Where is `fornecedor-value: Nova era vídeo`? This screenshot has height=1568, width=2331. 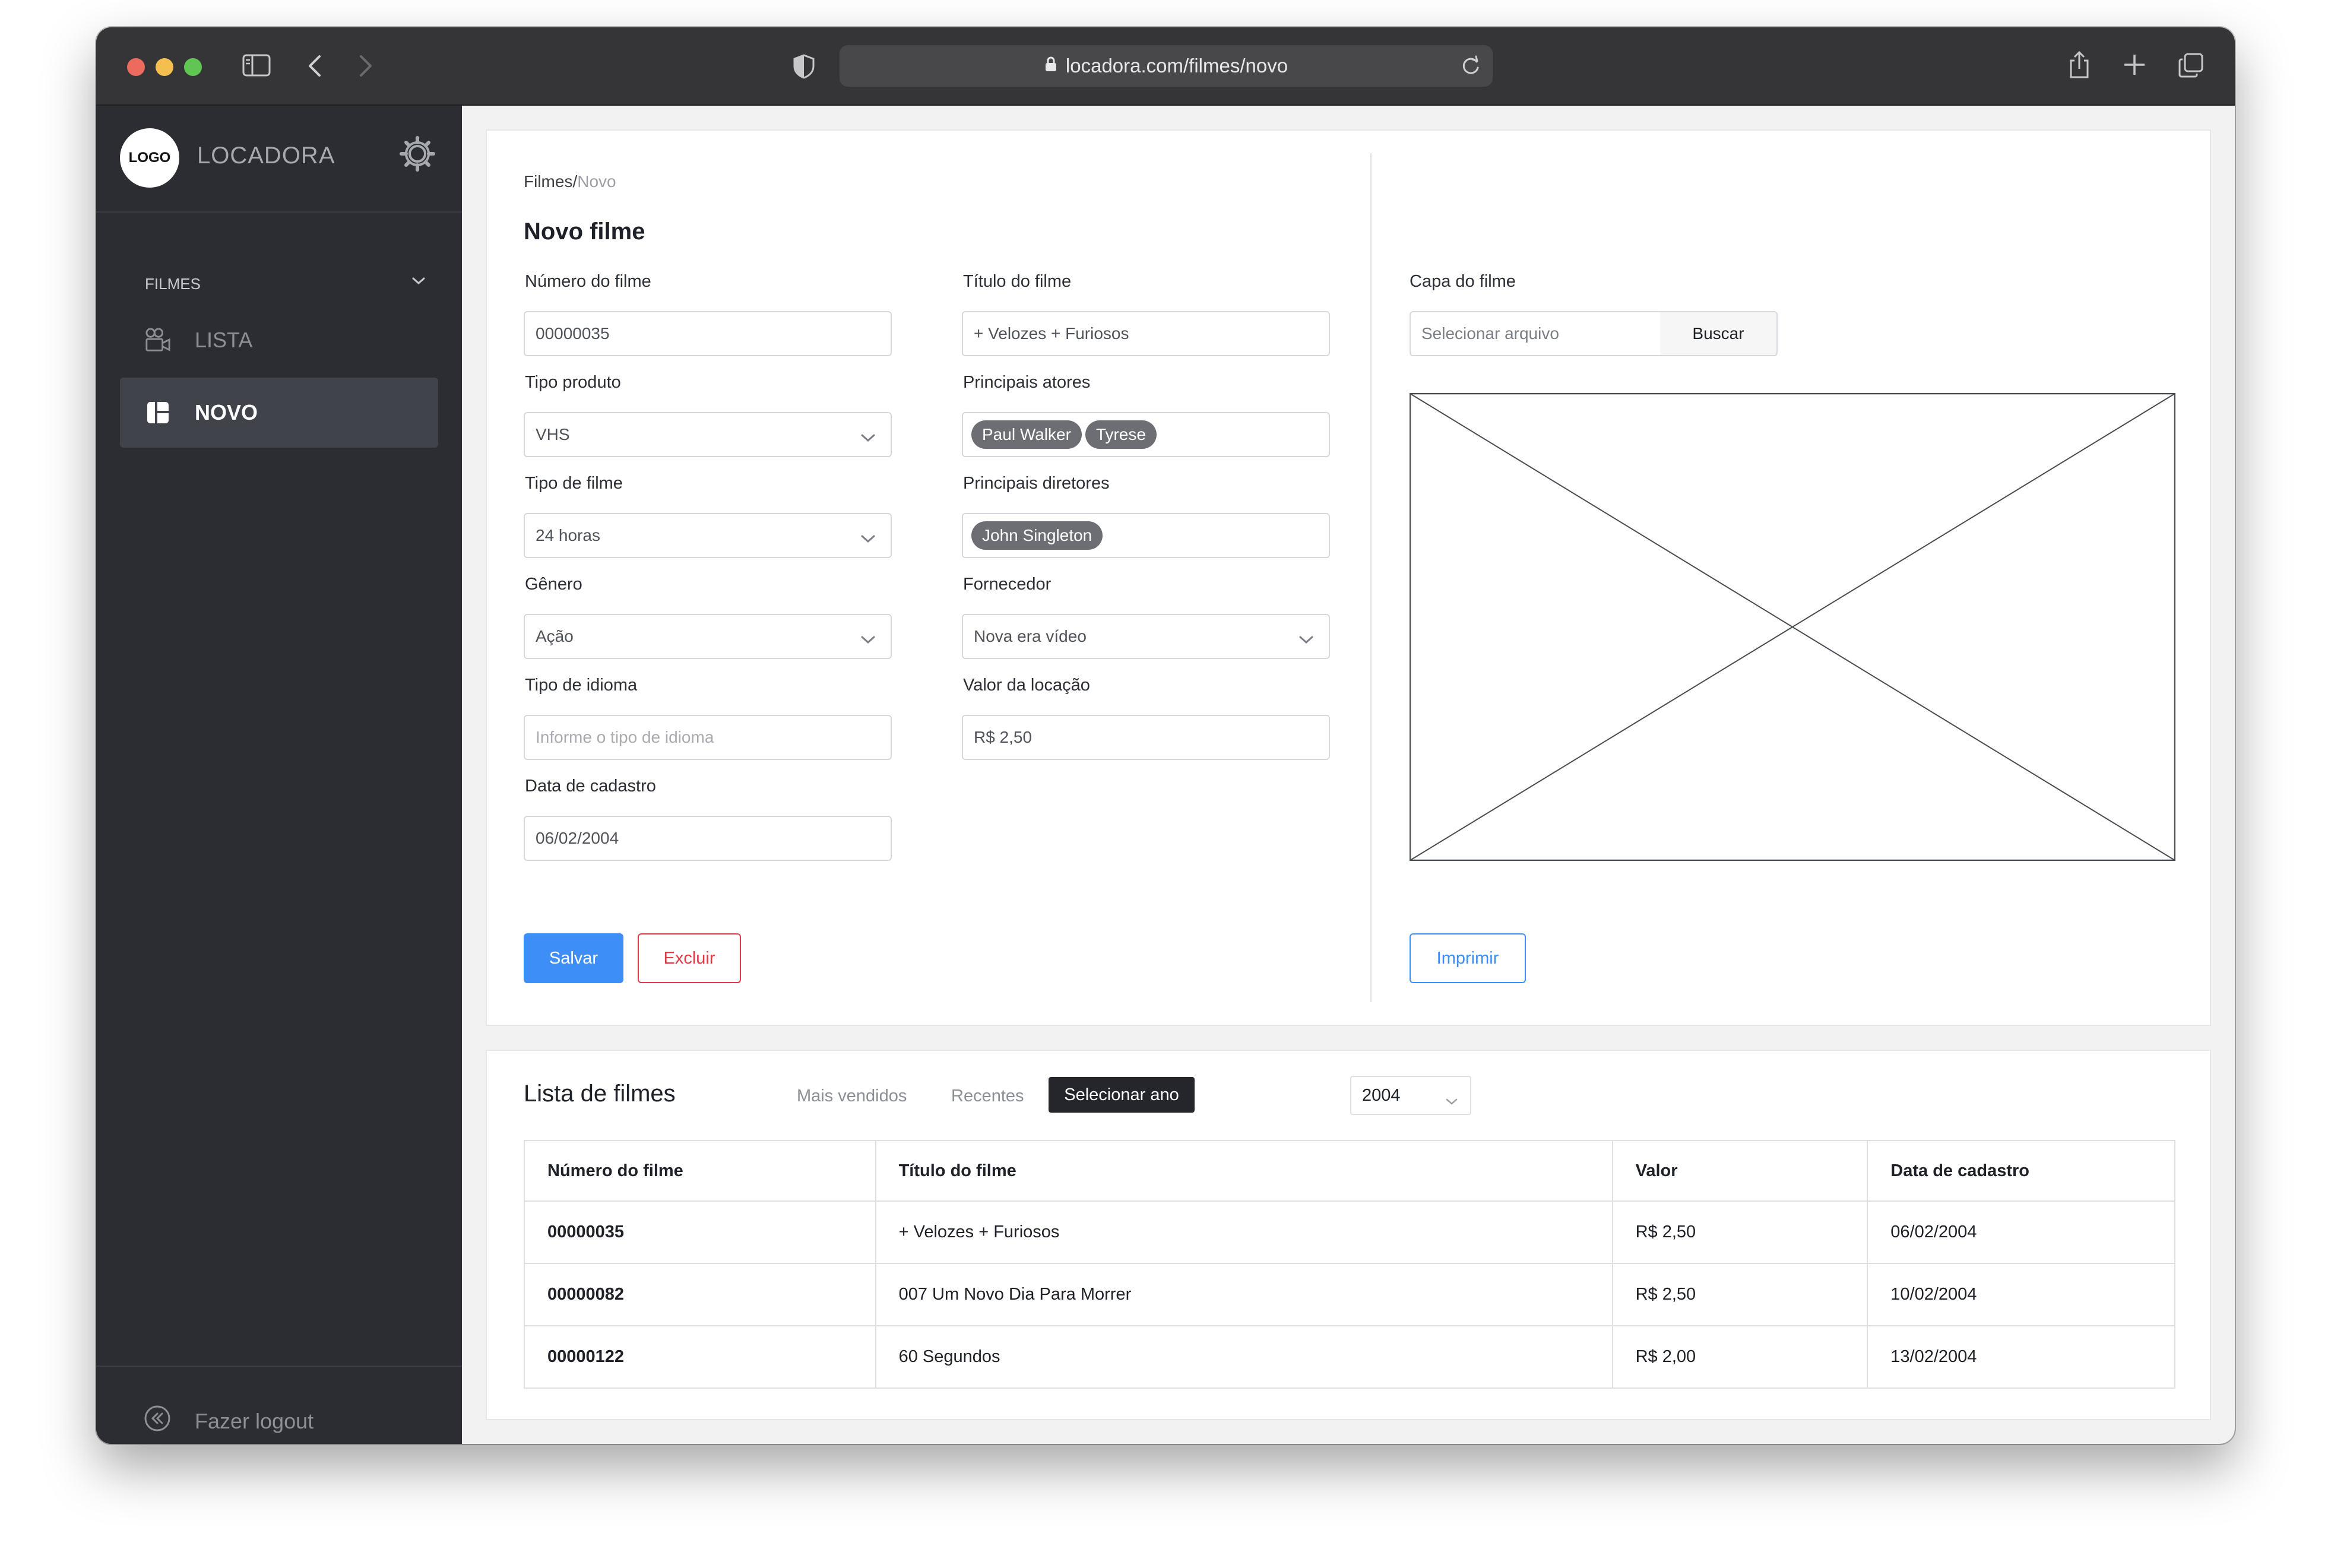 fornecedor-value: Nova era vídeo is located at coordinates (1030, 636).